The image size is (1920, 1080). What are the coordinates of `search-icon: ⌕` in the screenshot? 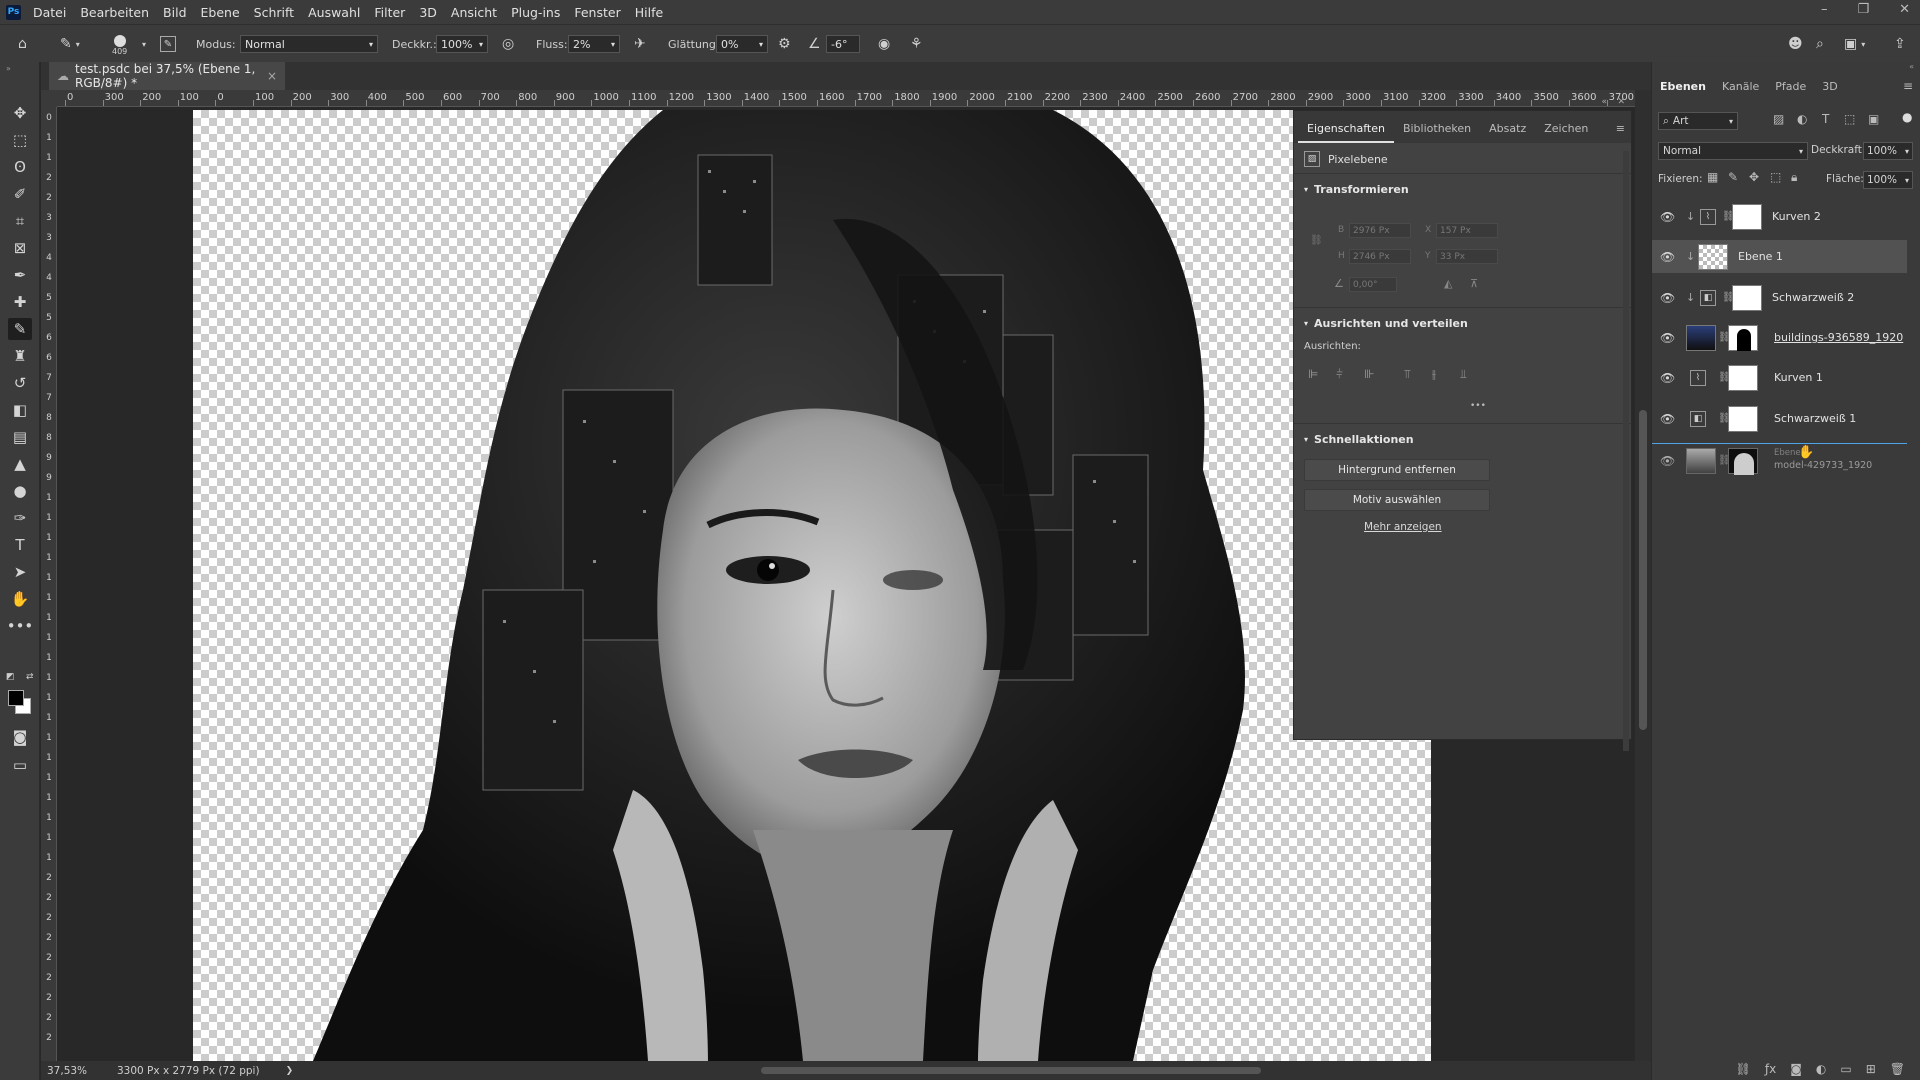 It's located at (1820, 44).